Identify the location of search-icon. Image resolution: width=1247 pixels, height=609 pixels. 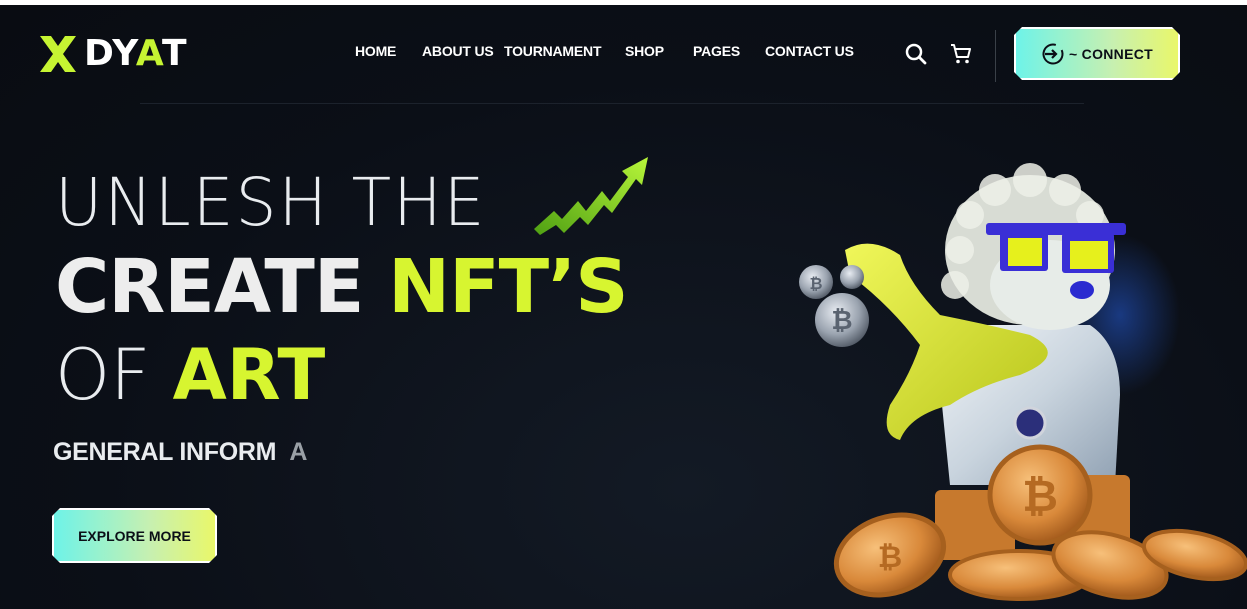
(916, 54).